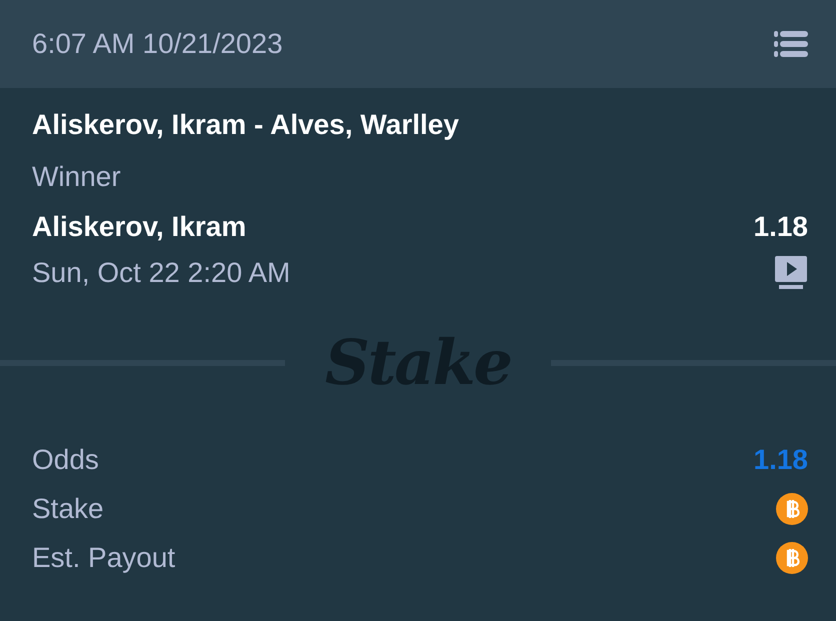 This screenshot has width=836, height=621. What do you see at coordinates (65, 459) in the screenshot?
I see `summary-label: Odds` at bounding box center [65, 459].